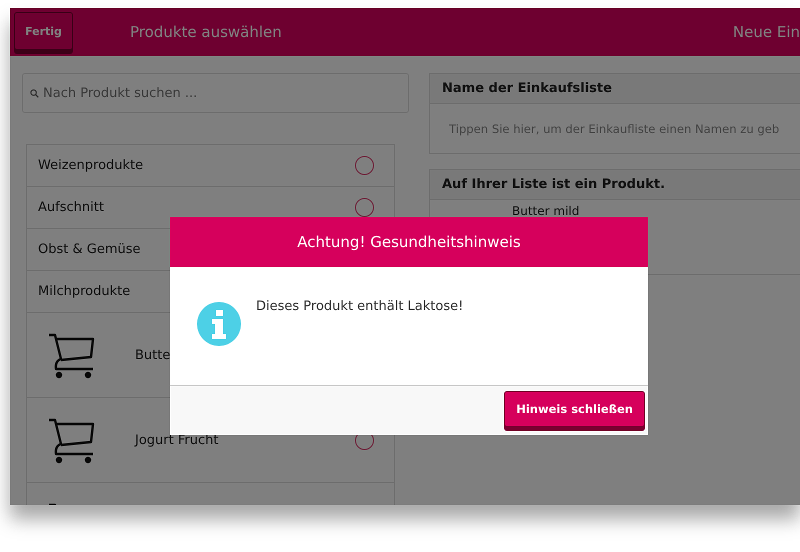  What do you see at coordinates (210, 166) in the screenshot?
I see `list-item: Weizenprodukte` at bounding box center [210, 166].